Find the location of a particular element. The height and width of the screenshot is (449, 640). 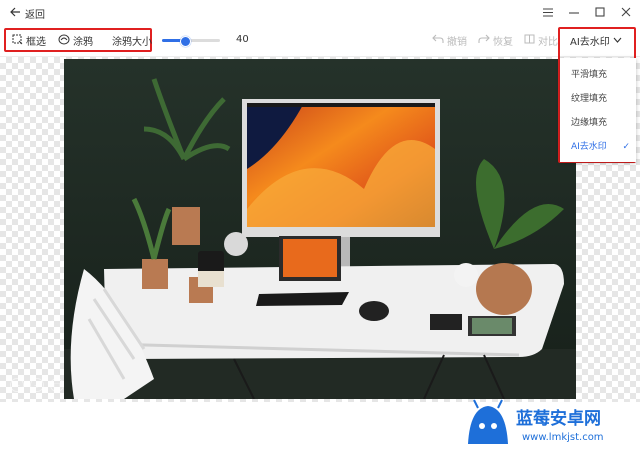

undo-icon is located at coordinates (438, 40).